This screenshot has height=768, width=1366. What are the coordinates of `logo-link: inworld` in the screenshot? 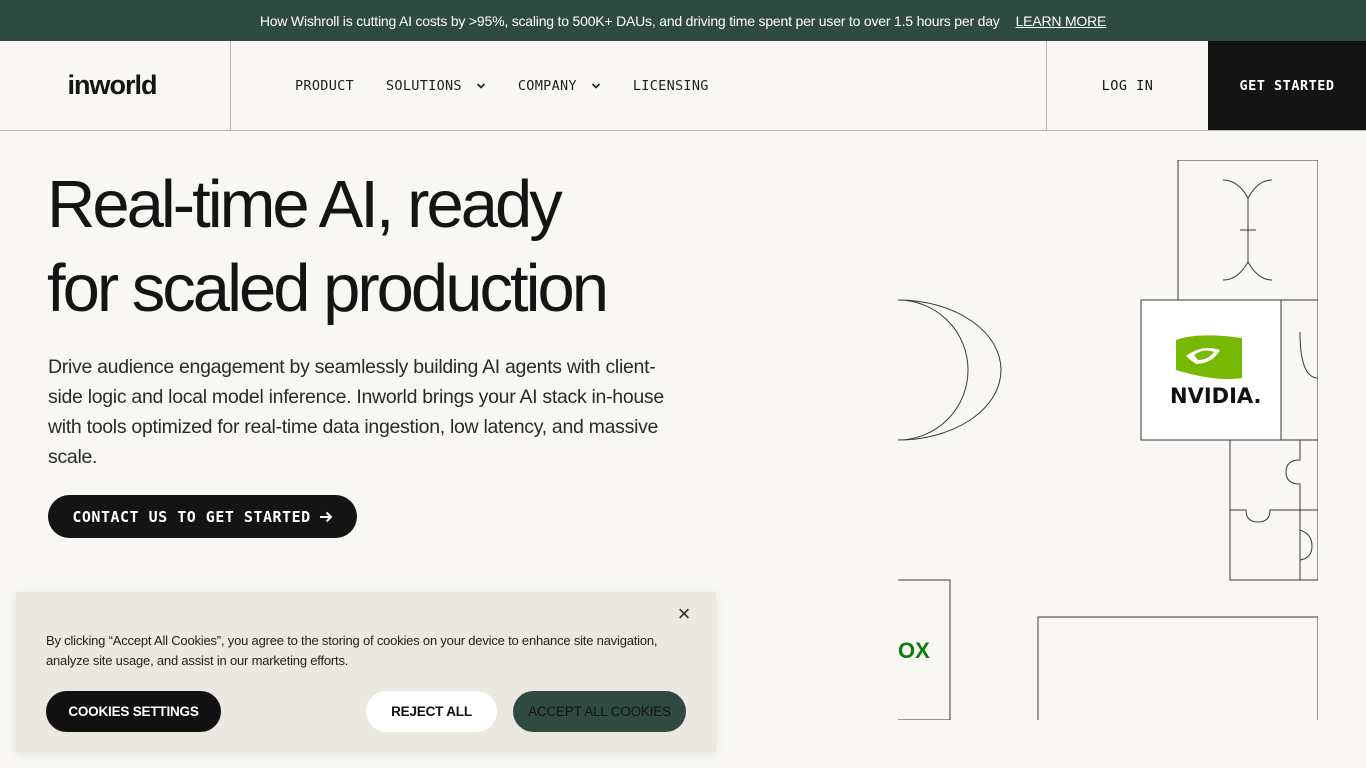 It's located at (115, 85).